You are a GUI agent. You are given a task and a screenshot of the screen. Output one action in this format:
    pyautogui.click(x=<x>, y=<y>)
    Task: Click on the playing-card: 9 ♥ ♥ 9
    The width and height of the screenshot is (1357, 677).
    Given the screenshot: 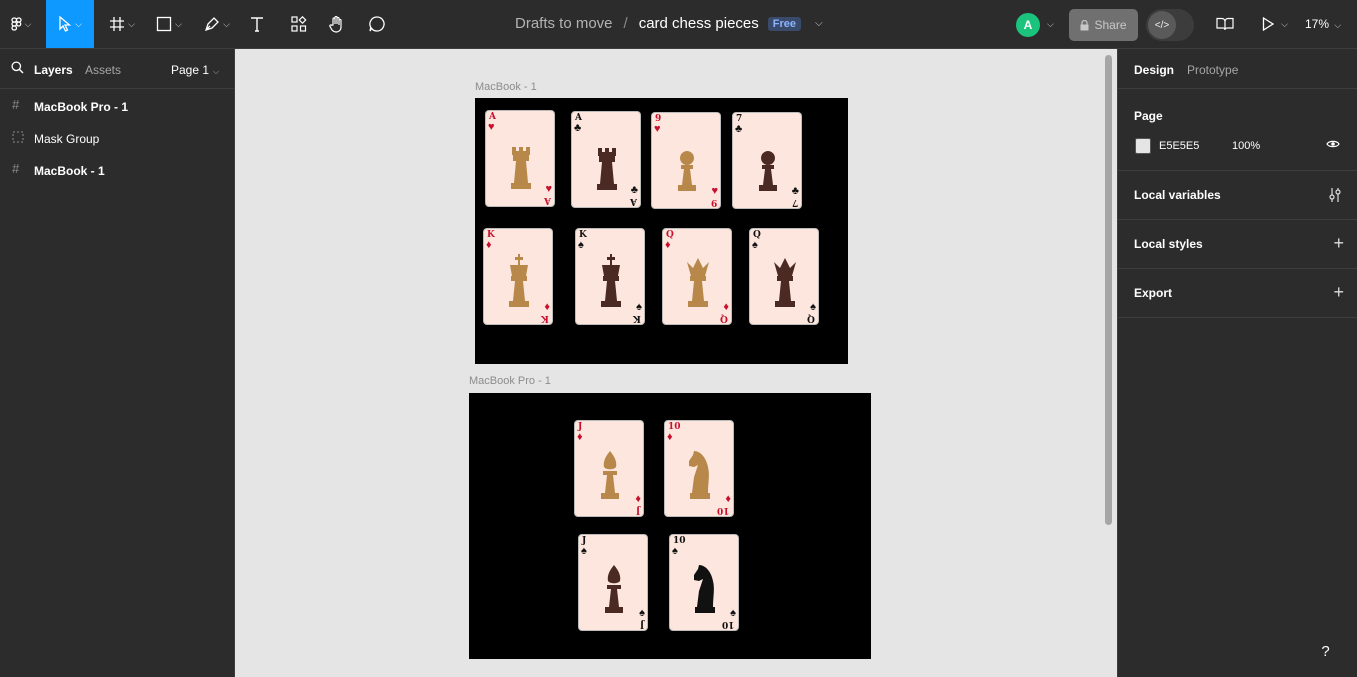 What is the action you would take?
    pyautogui.click(x=686, y=160)
    